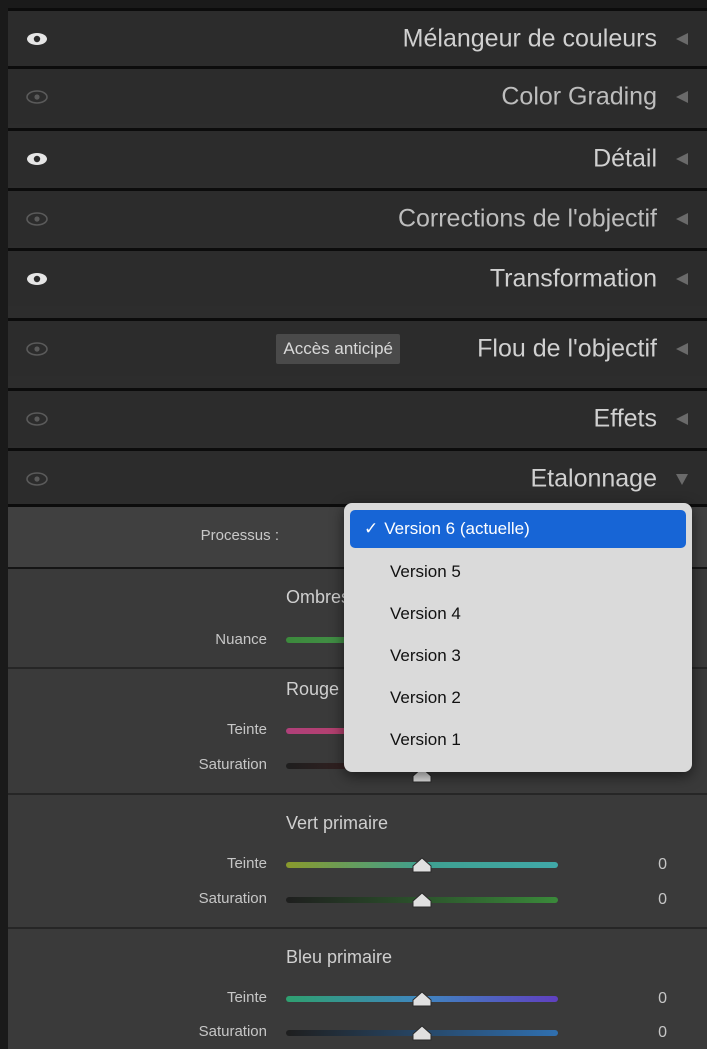  Describe the element at coordinates (662, 900) in the screenshot. I see `green-saturation-value: 0` at that location.